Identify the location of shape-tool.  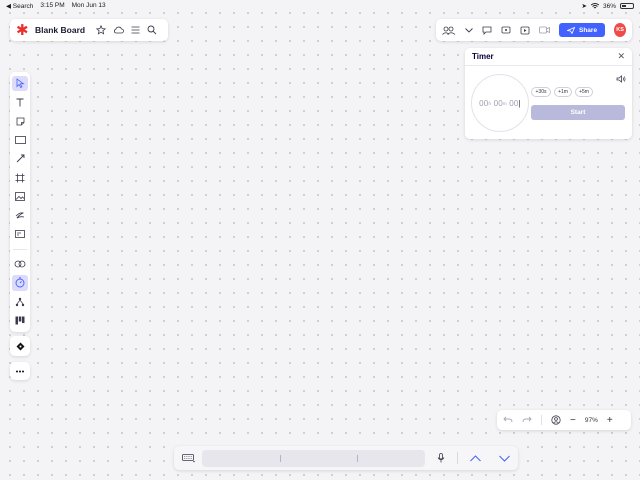
(20, 140).